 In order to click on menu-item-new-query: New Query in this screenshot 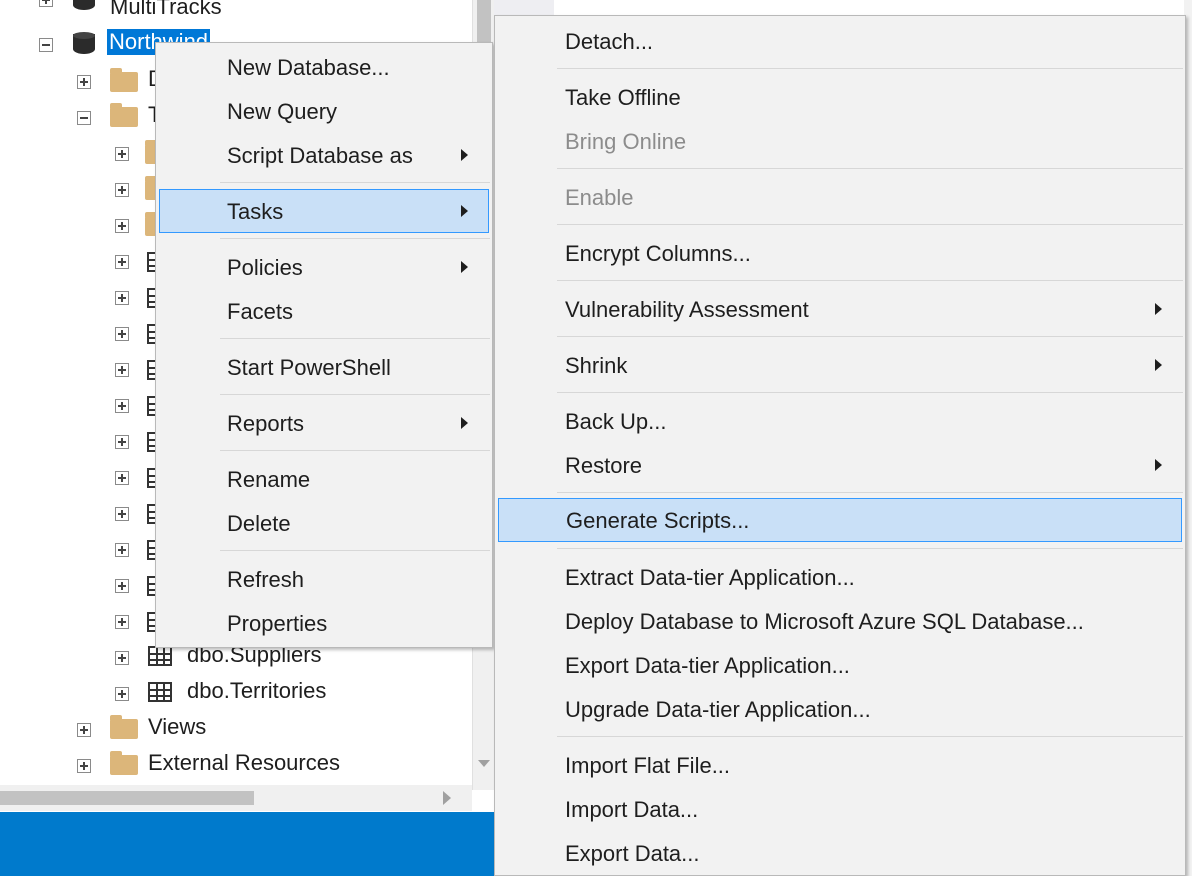, I will do `click(324, 111)`.